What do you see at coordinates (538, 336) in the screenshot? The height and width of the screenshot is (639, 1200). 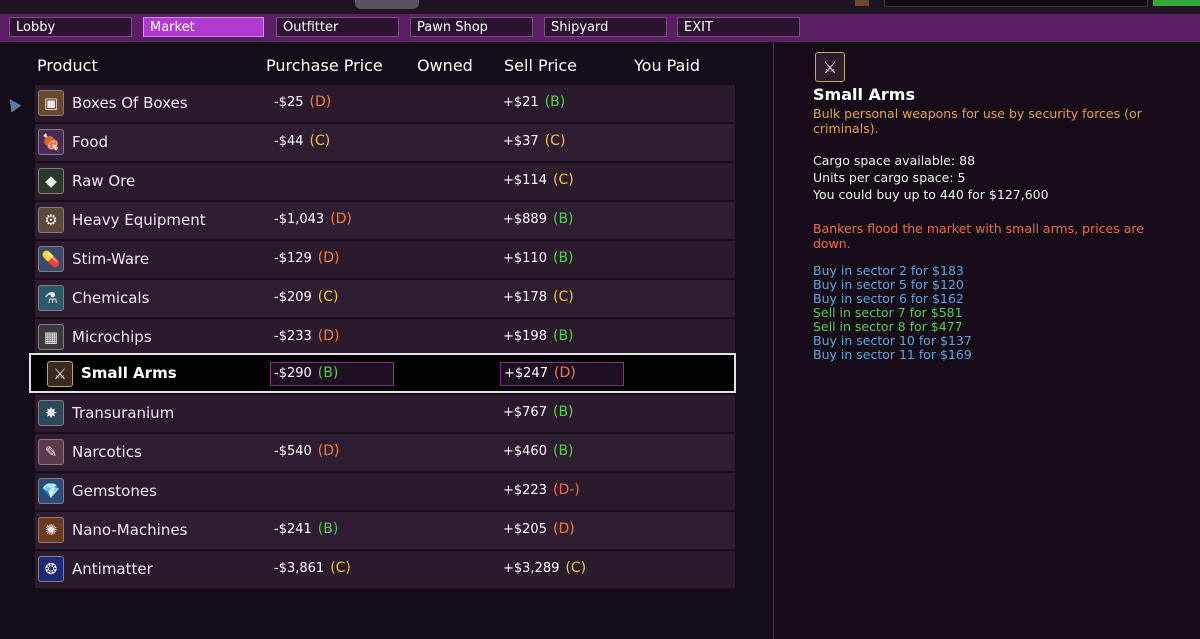 I see `sell-price: +$198 (B)` at bounding box center [538, 336].